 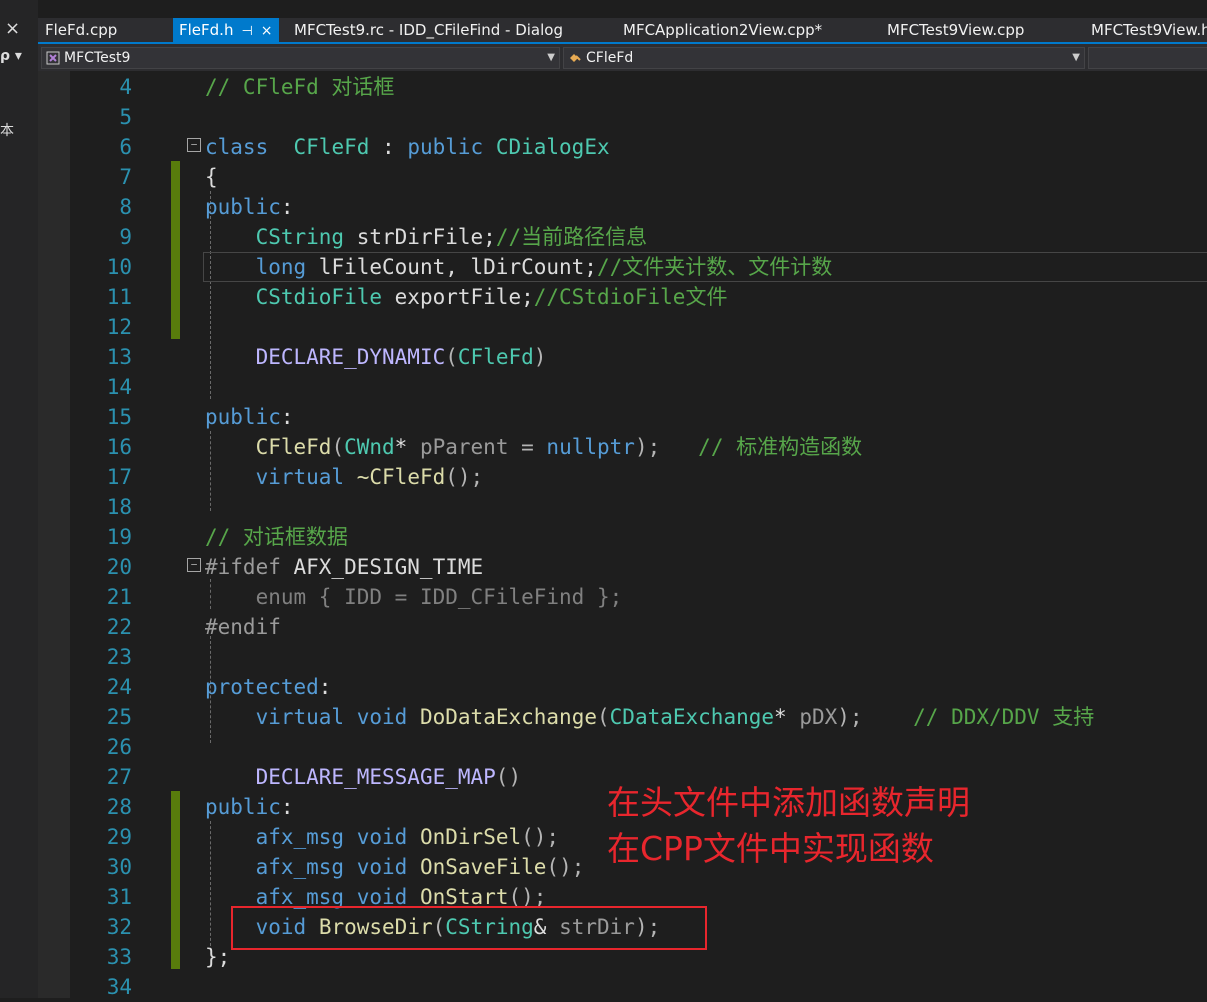 What do you see at coordinates (125, 177) in the screenshot?
I see `line-number: 7` at bounding box center [125, 177].